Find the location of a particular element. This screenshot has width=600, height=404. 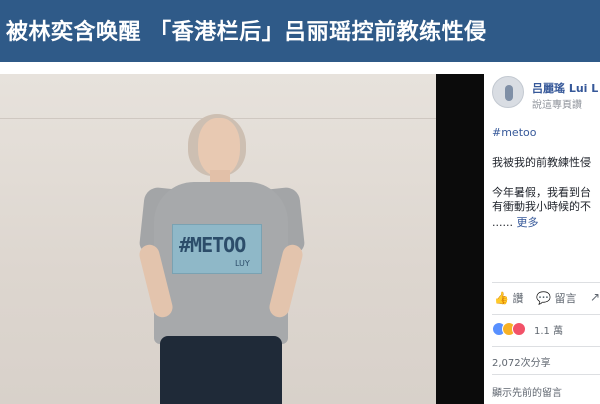

comment-label: 留言 is located at coordinates (565, 298).